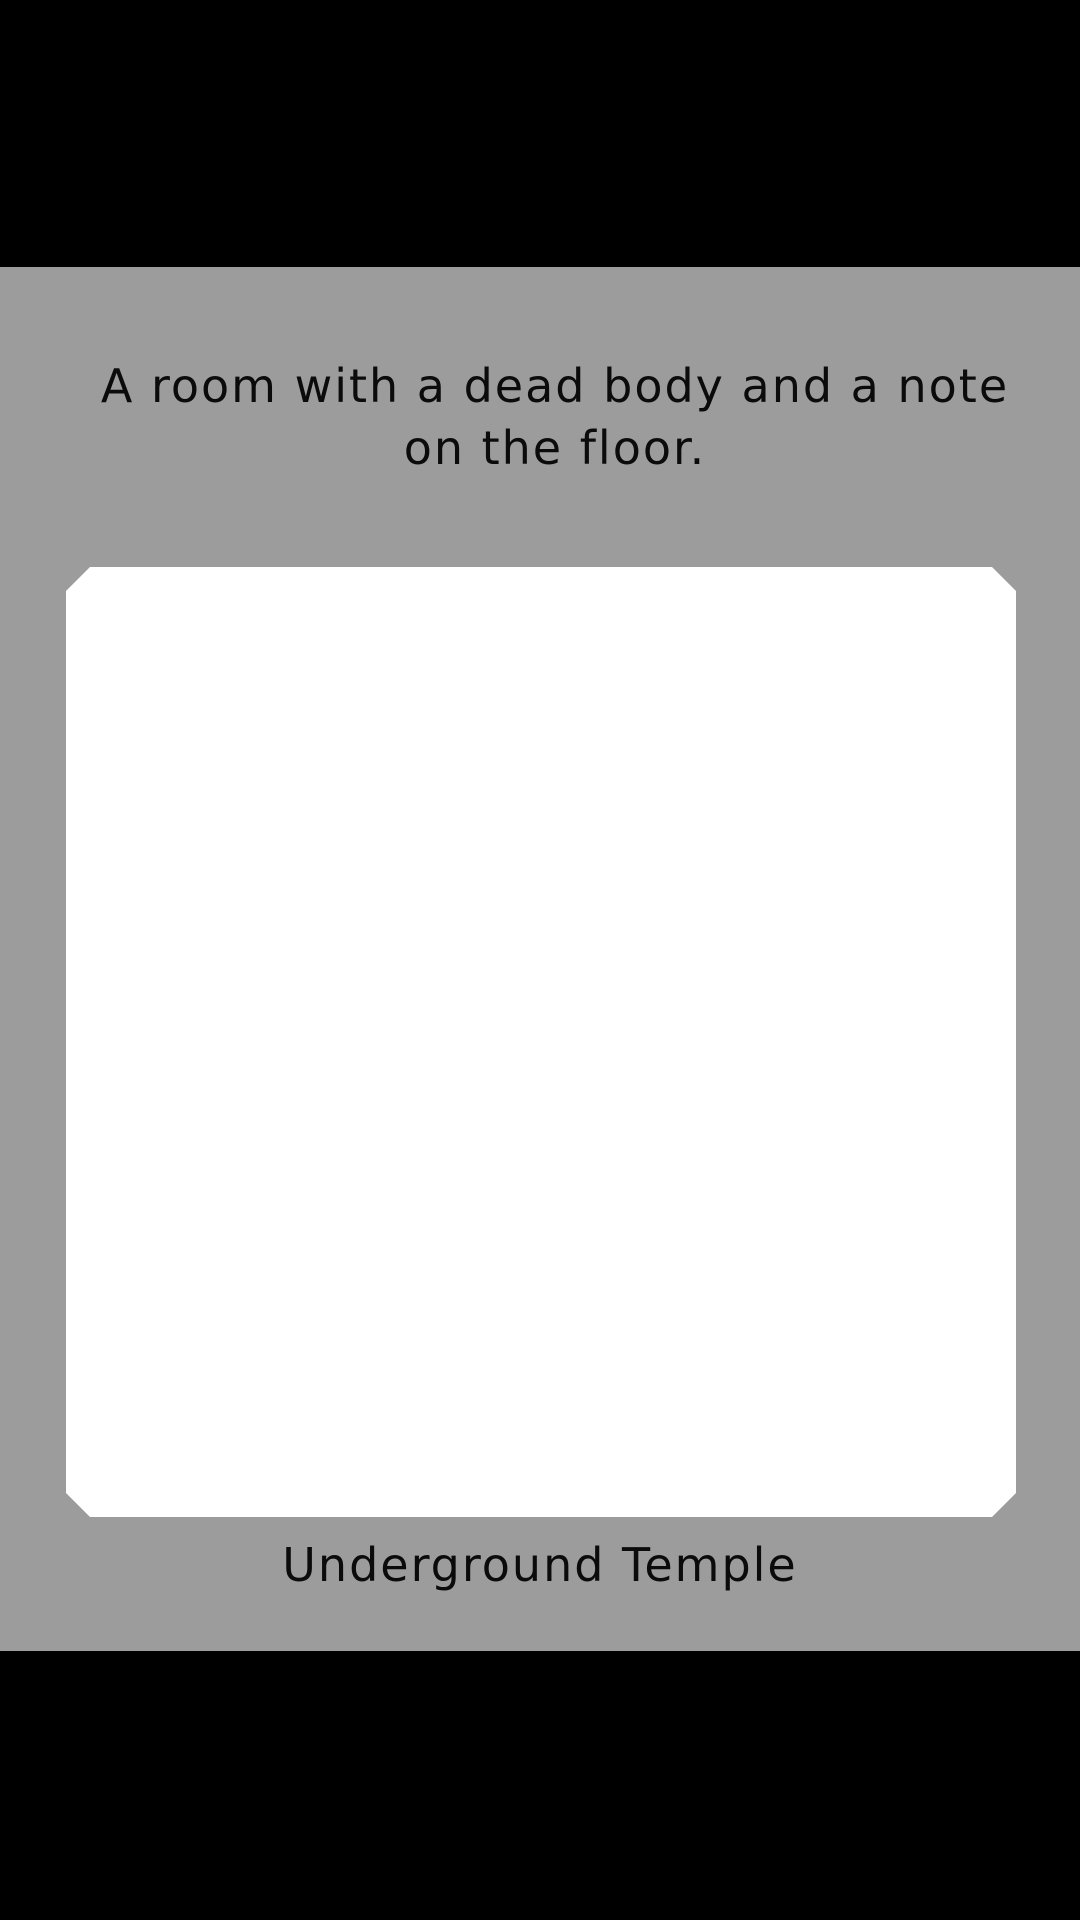  Describe the element at coordinates (540, 1785) in the screenshot. I see `letterbox-bottom` at that location.